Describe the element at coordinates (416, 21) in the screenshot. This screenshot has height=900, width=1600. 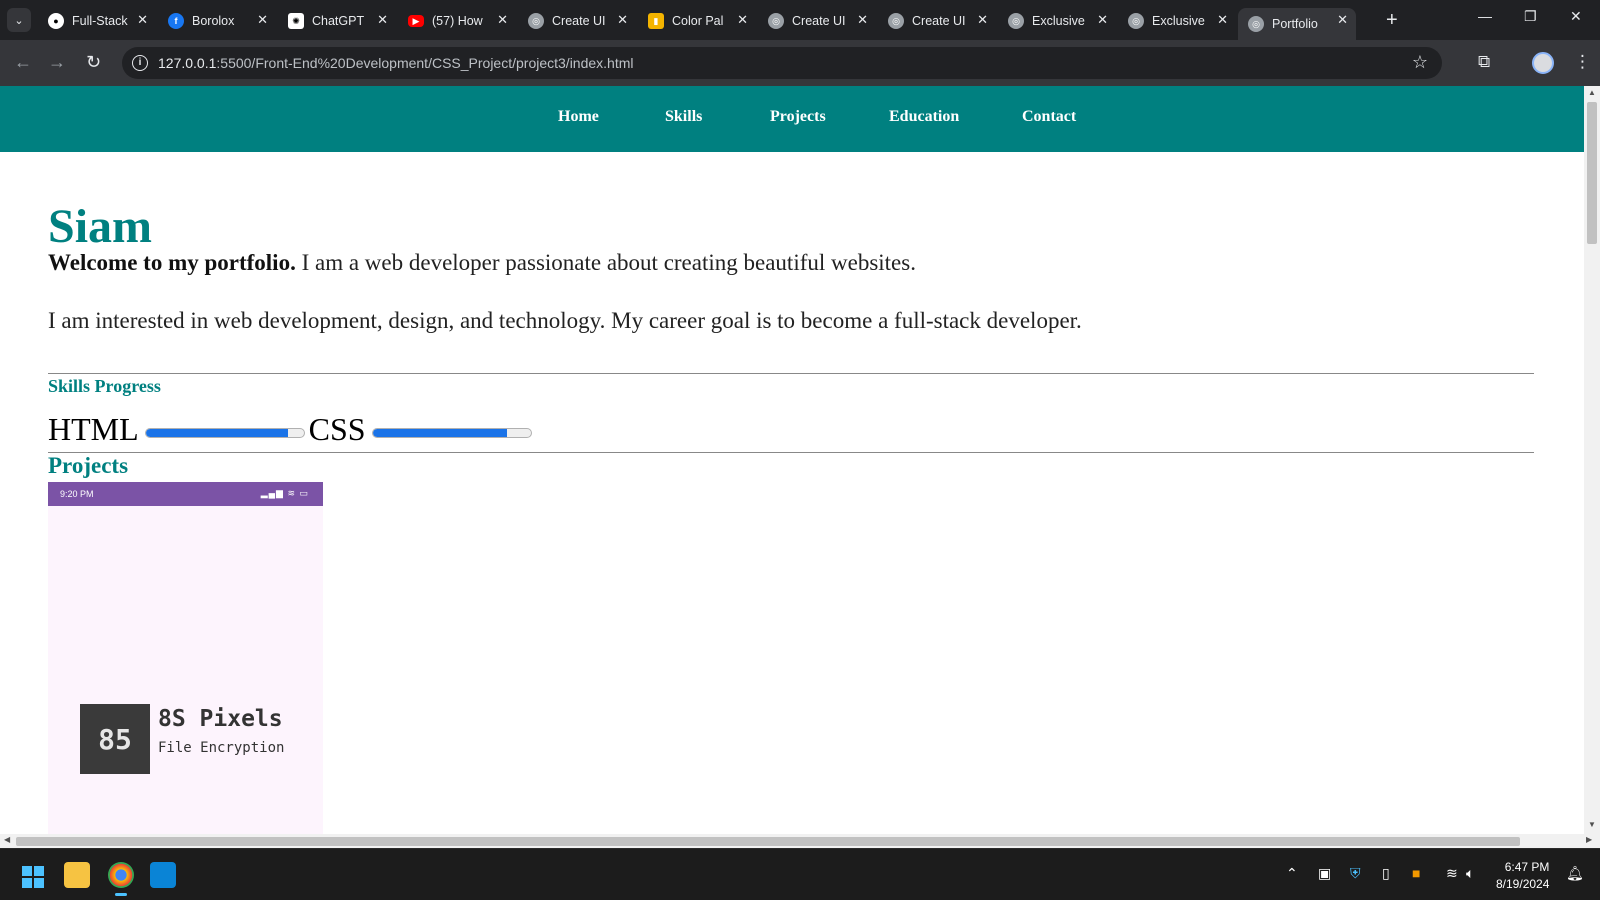
I see `youtube-icon: ▶` at that location.